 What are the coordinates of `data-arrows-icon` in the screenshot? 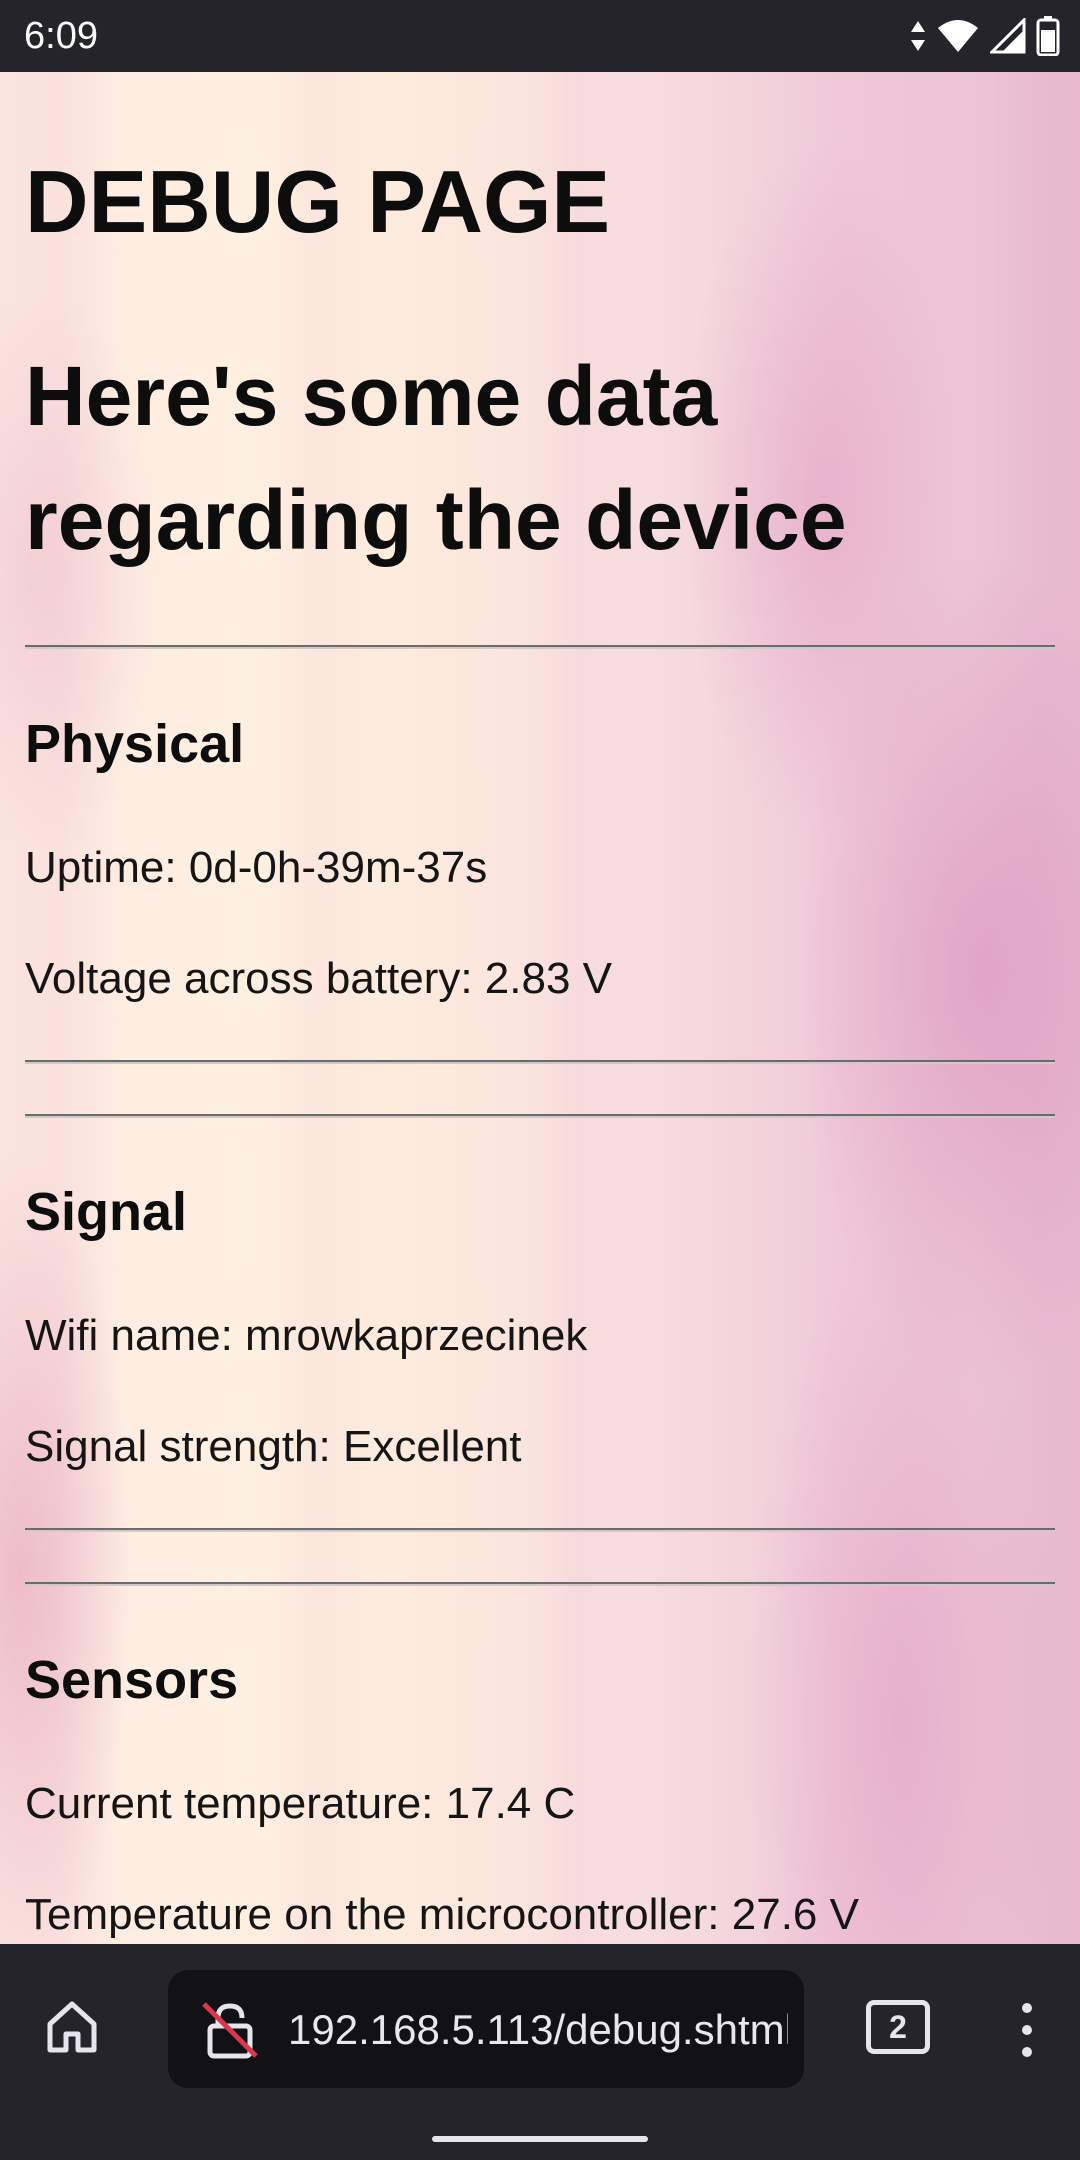 It's located at (918, 36).